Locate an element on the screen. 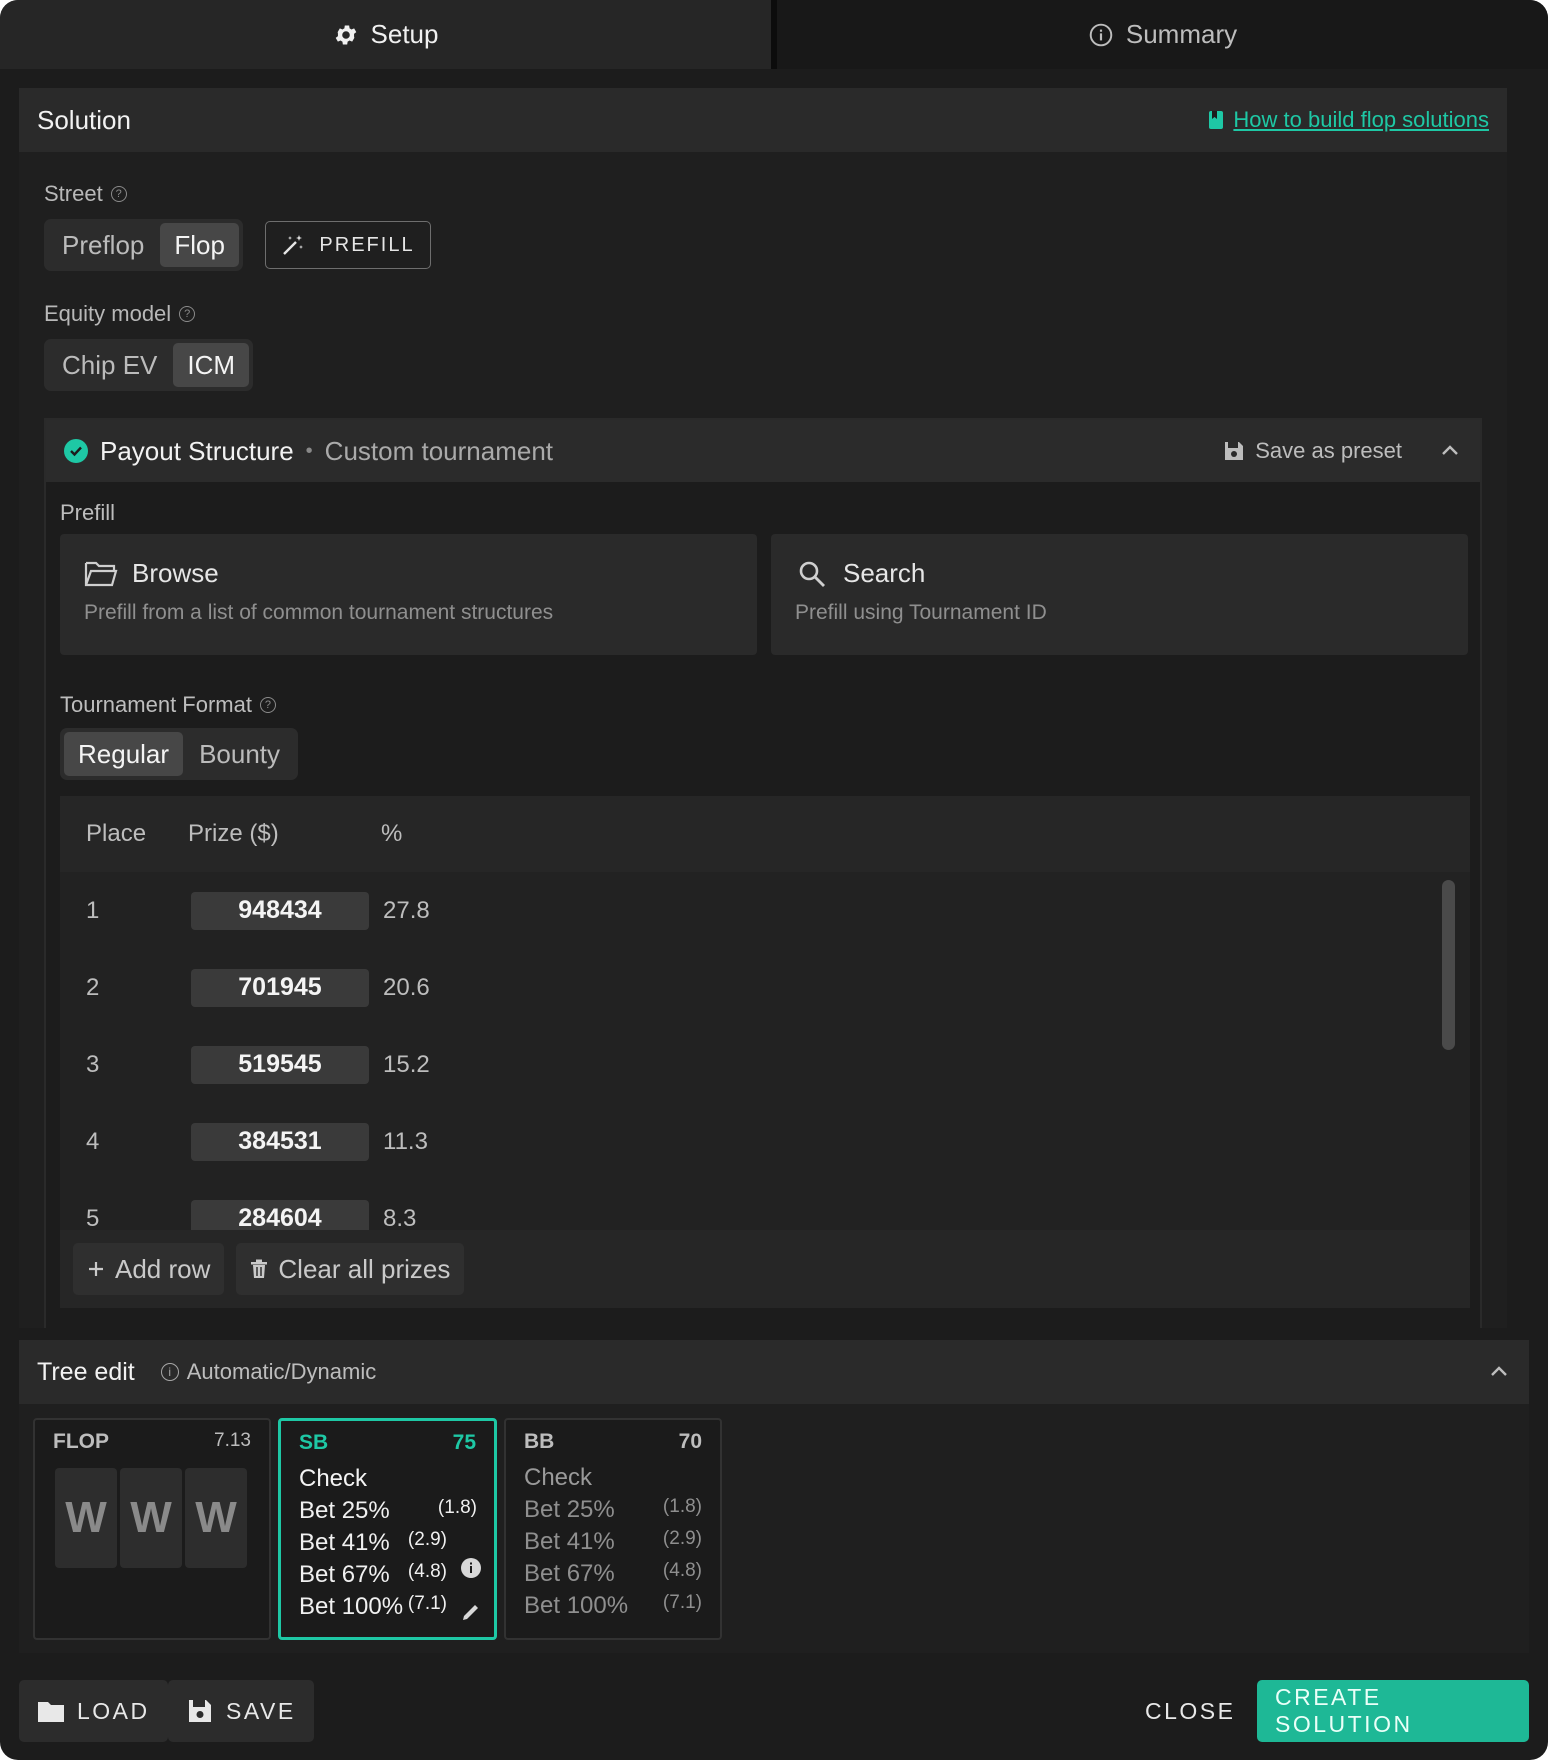  magic-wand-icon is located at coordinates (293, 245).